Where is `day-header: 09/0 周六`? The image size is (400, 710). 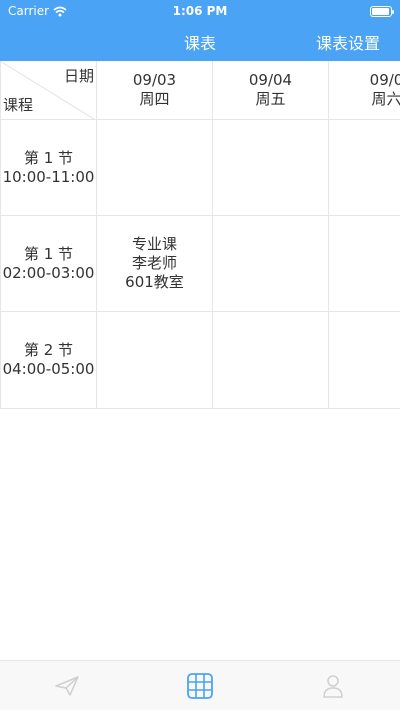 day-header: 09/0 周六 is located at coordinates (364, 90).